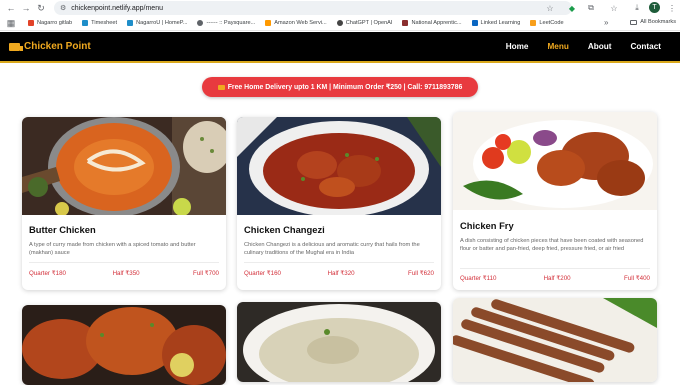 The image size is (680, 385). What do you see at coordinates (130, 23) in the screenshot?
I see `nagarrou-icon` at bounding box center [130, 23].